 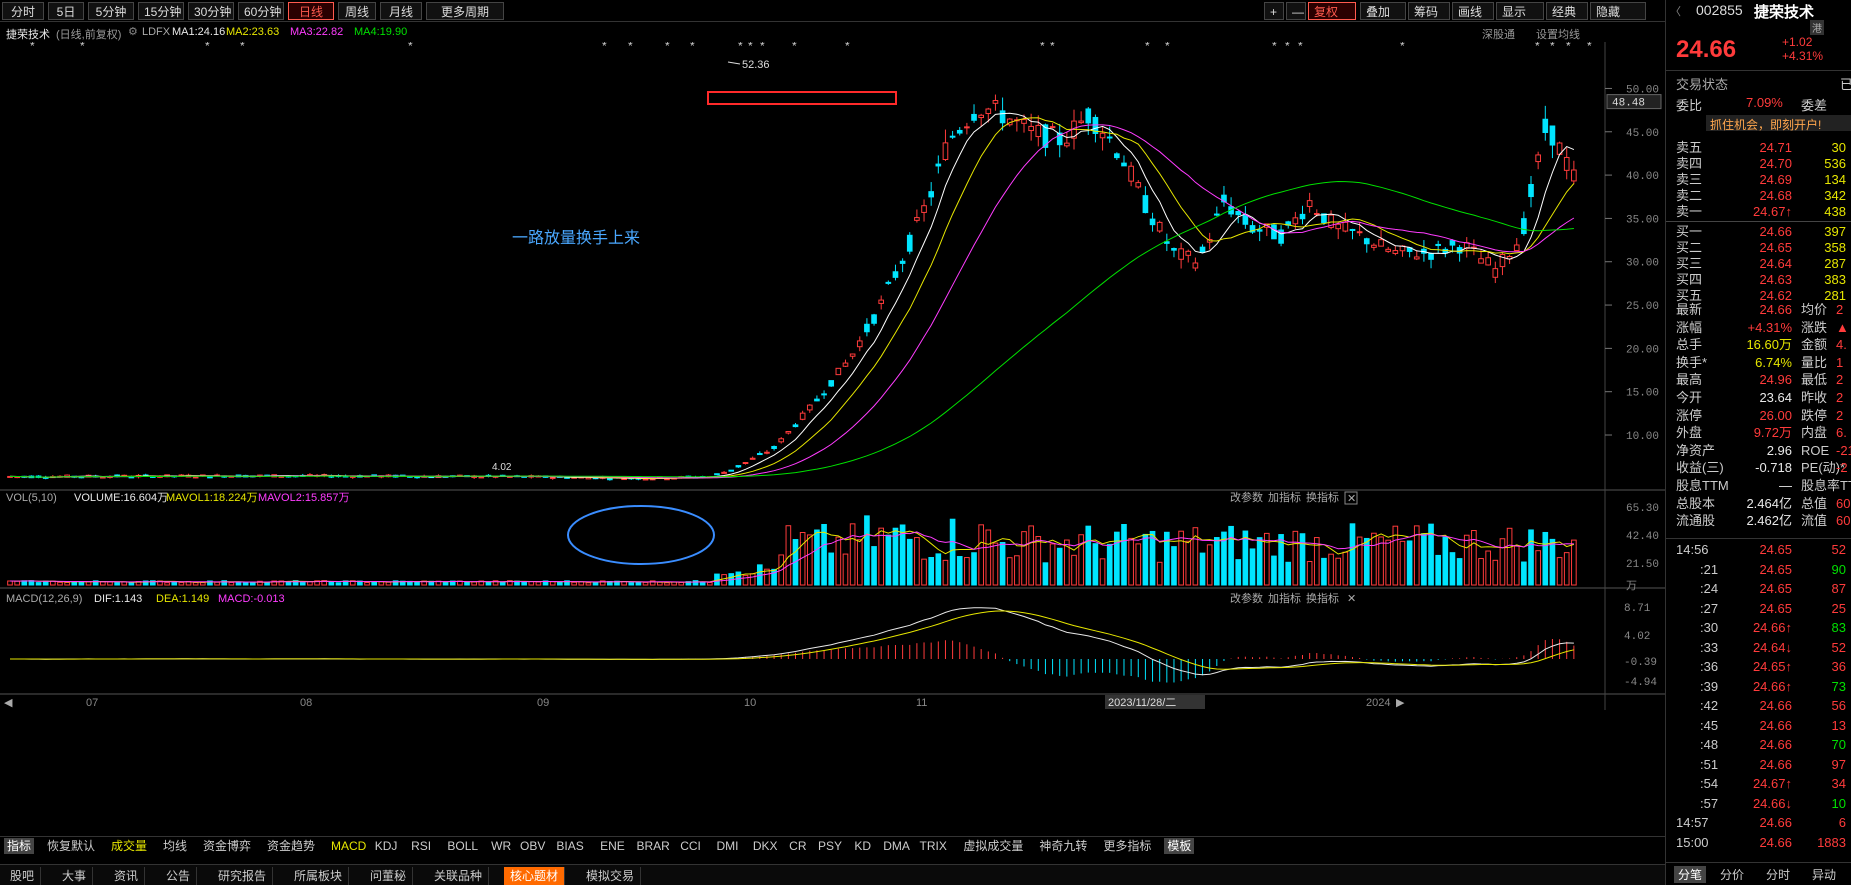 What do you see at coordinates (1429, 11) in the screenshot?
I see `toolbar-button-2: 筹码` at bounding box center [1429, 11].